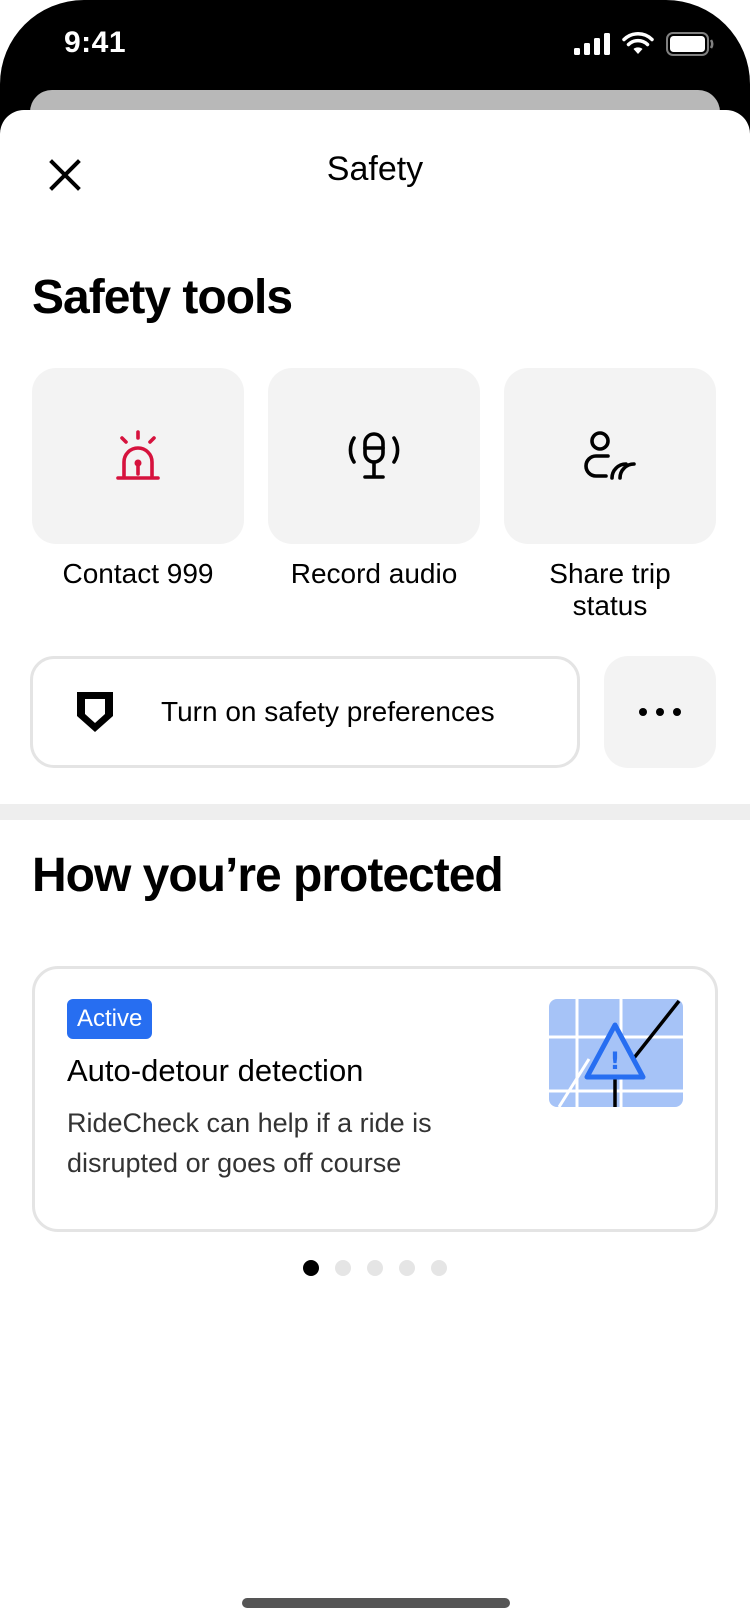  Describe the element at coordinates (110, 1019) in the screenshot. I see `status-badge: Active` at that location.